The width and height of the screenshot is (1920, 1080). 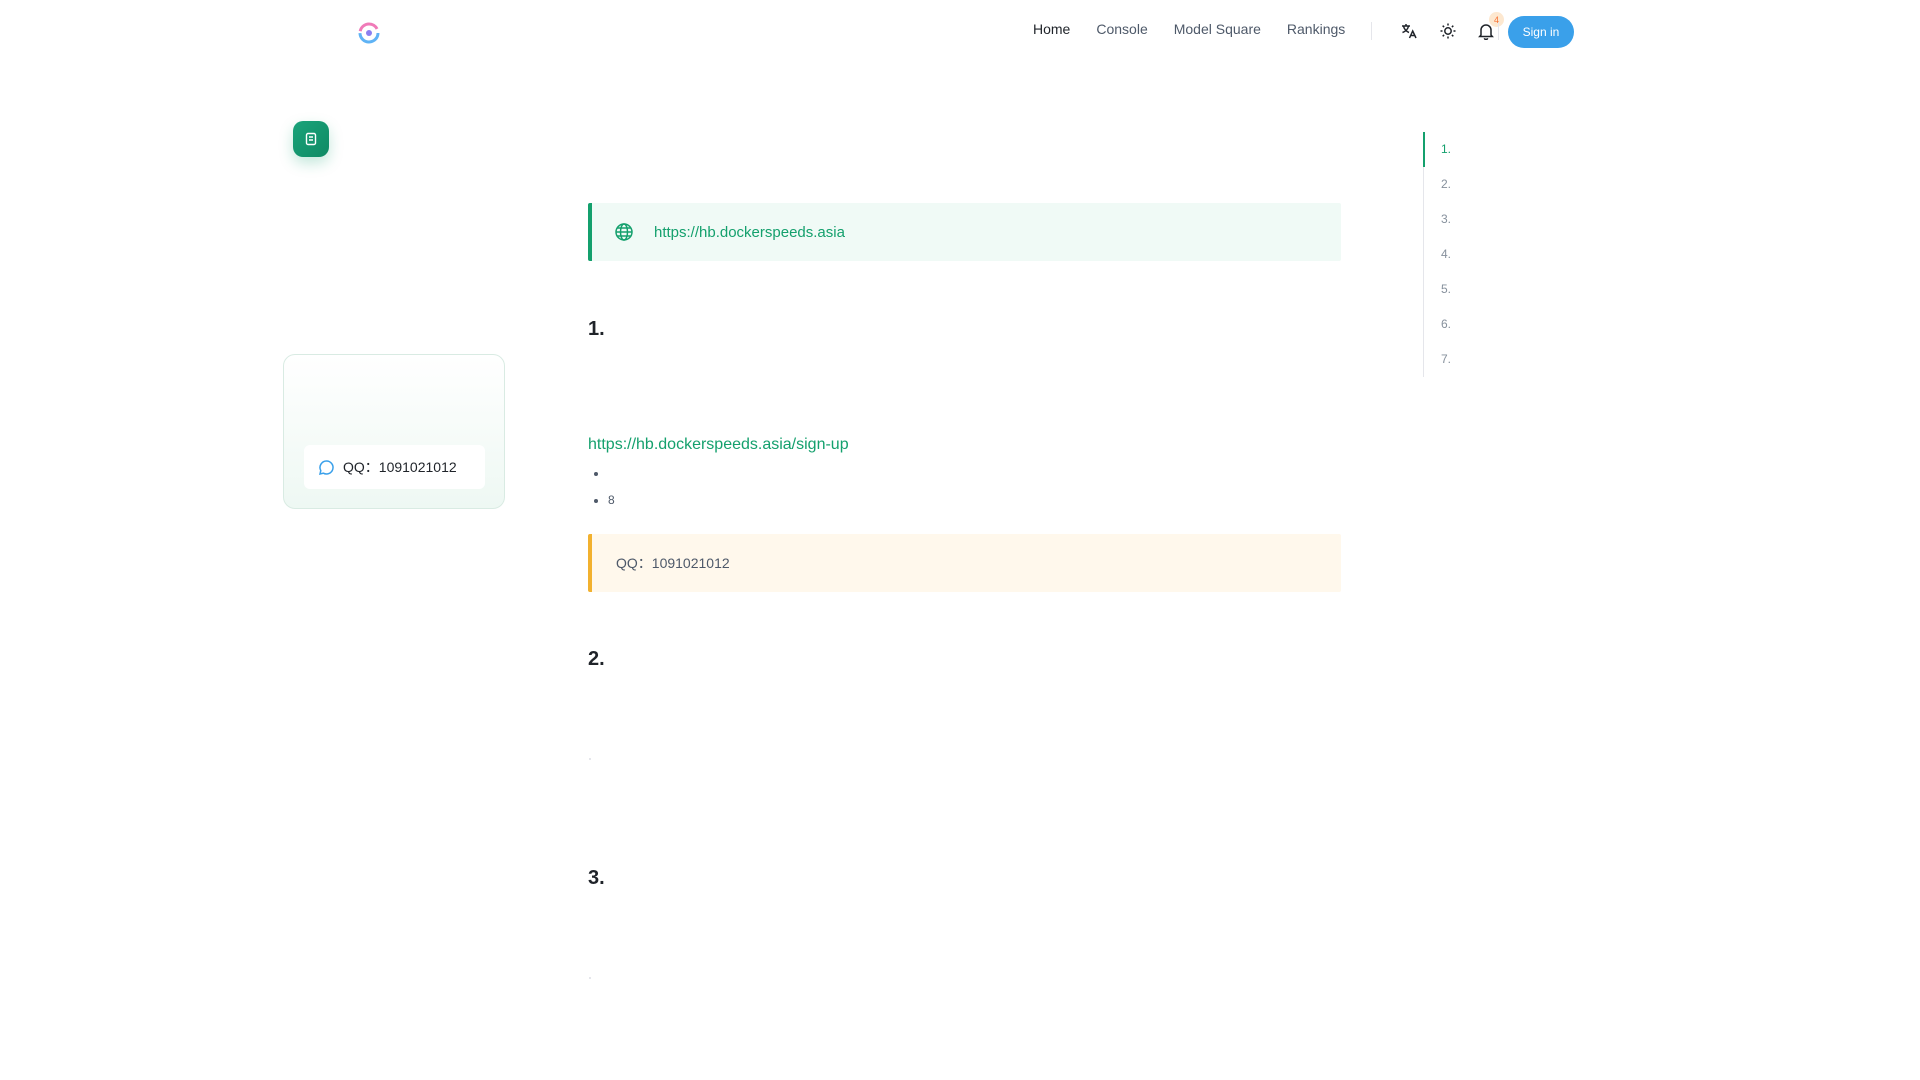 I want to click on section-heading-3: 3., so click(x=596, y=878).